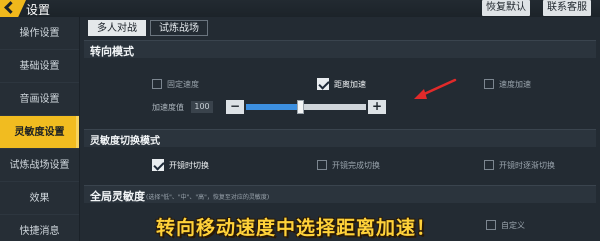 The image size is (600, 241). What do you see at coordinates (356, 165) in the screenshot?
I see `scope-complete-label: 开镜完成切换` at bounding box center [356, 165].